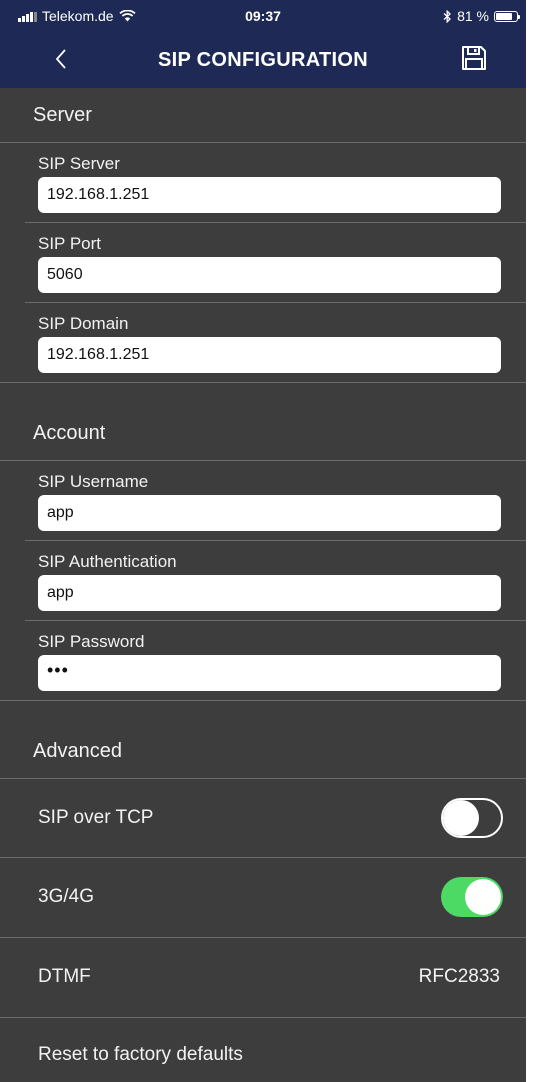 The height and width of the screenshot is (1082, 533). I want to click on sip-server-input, so click(269, 195).